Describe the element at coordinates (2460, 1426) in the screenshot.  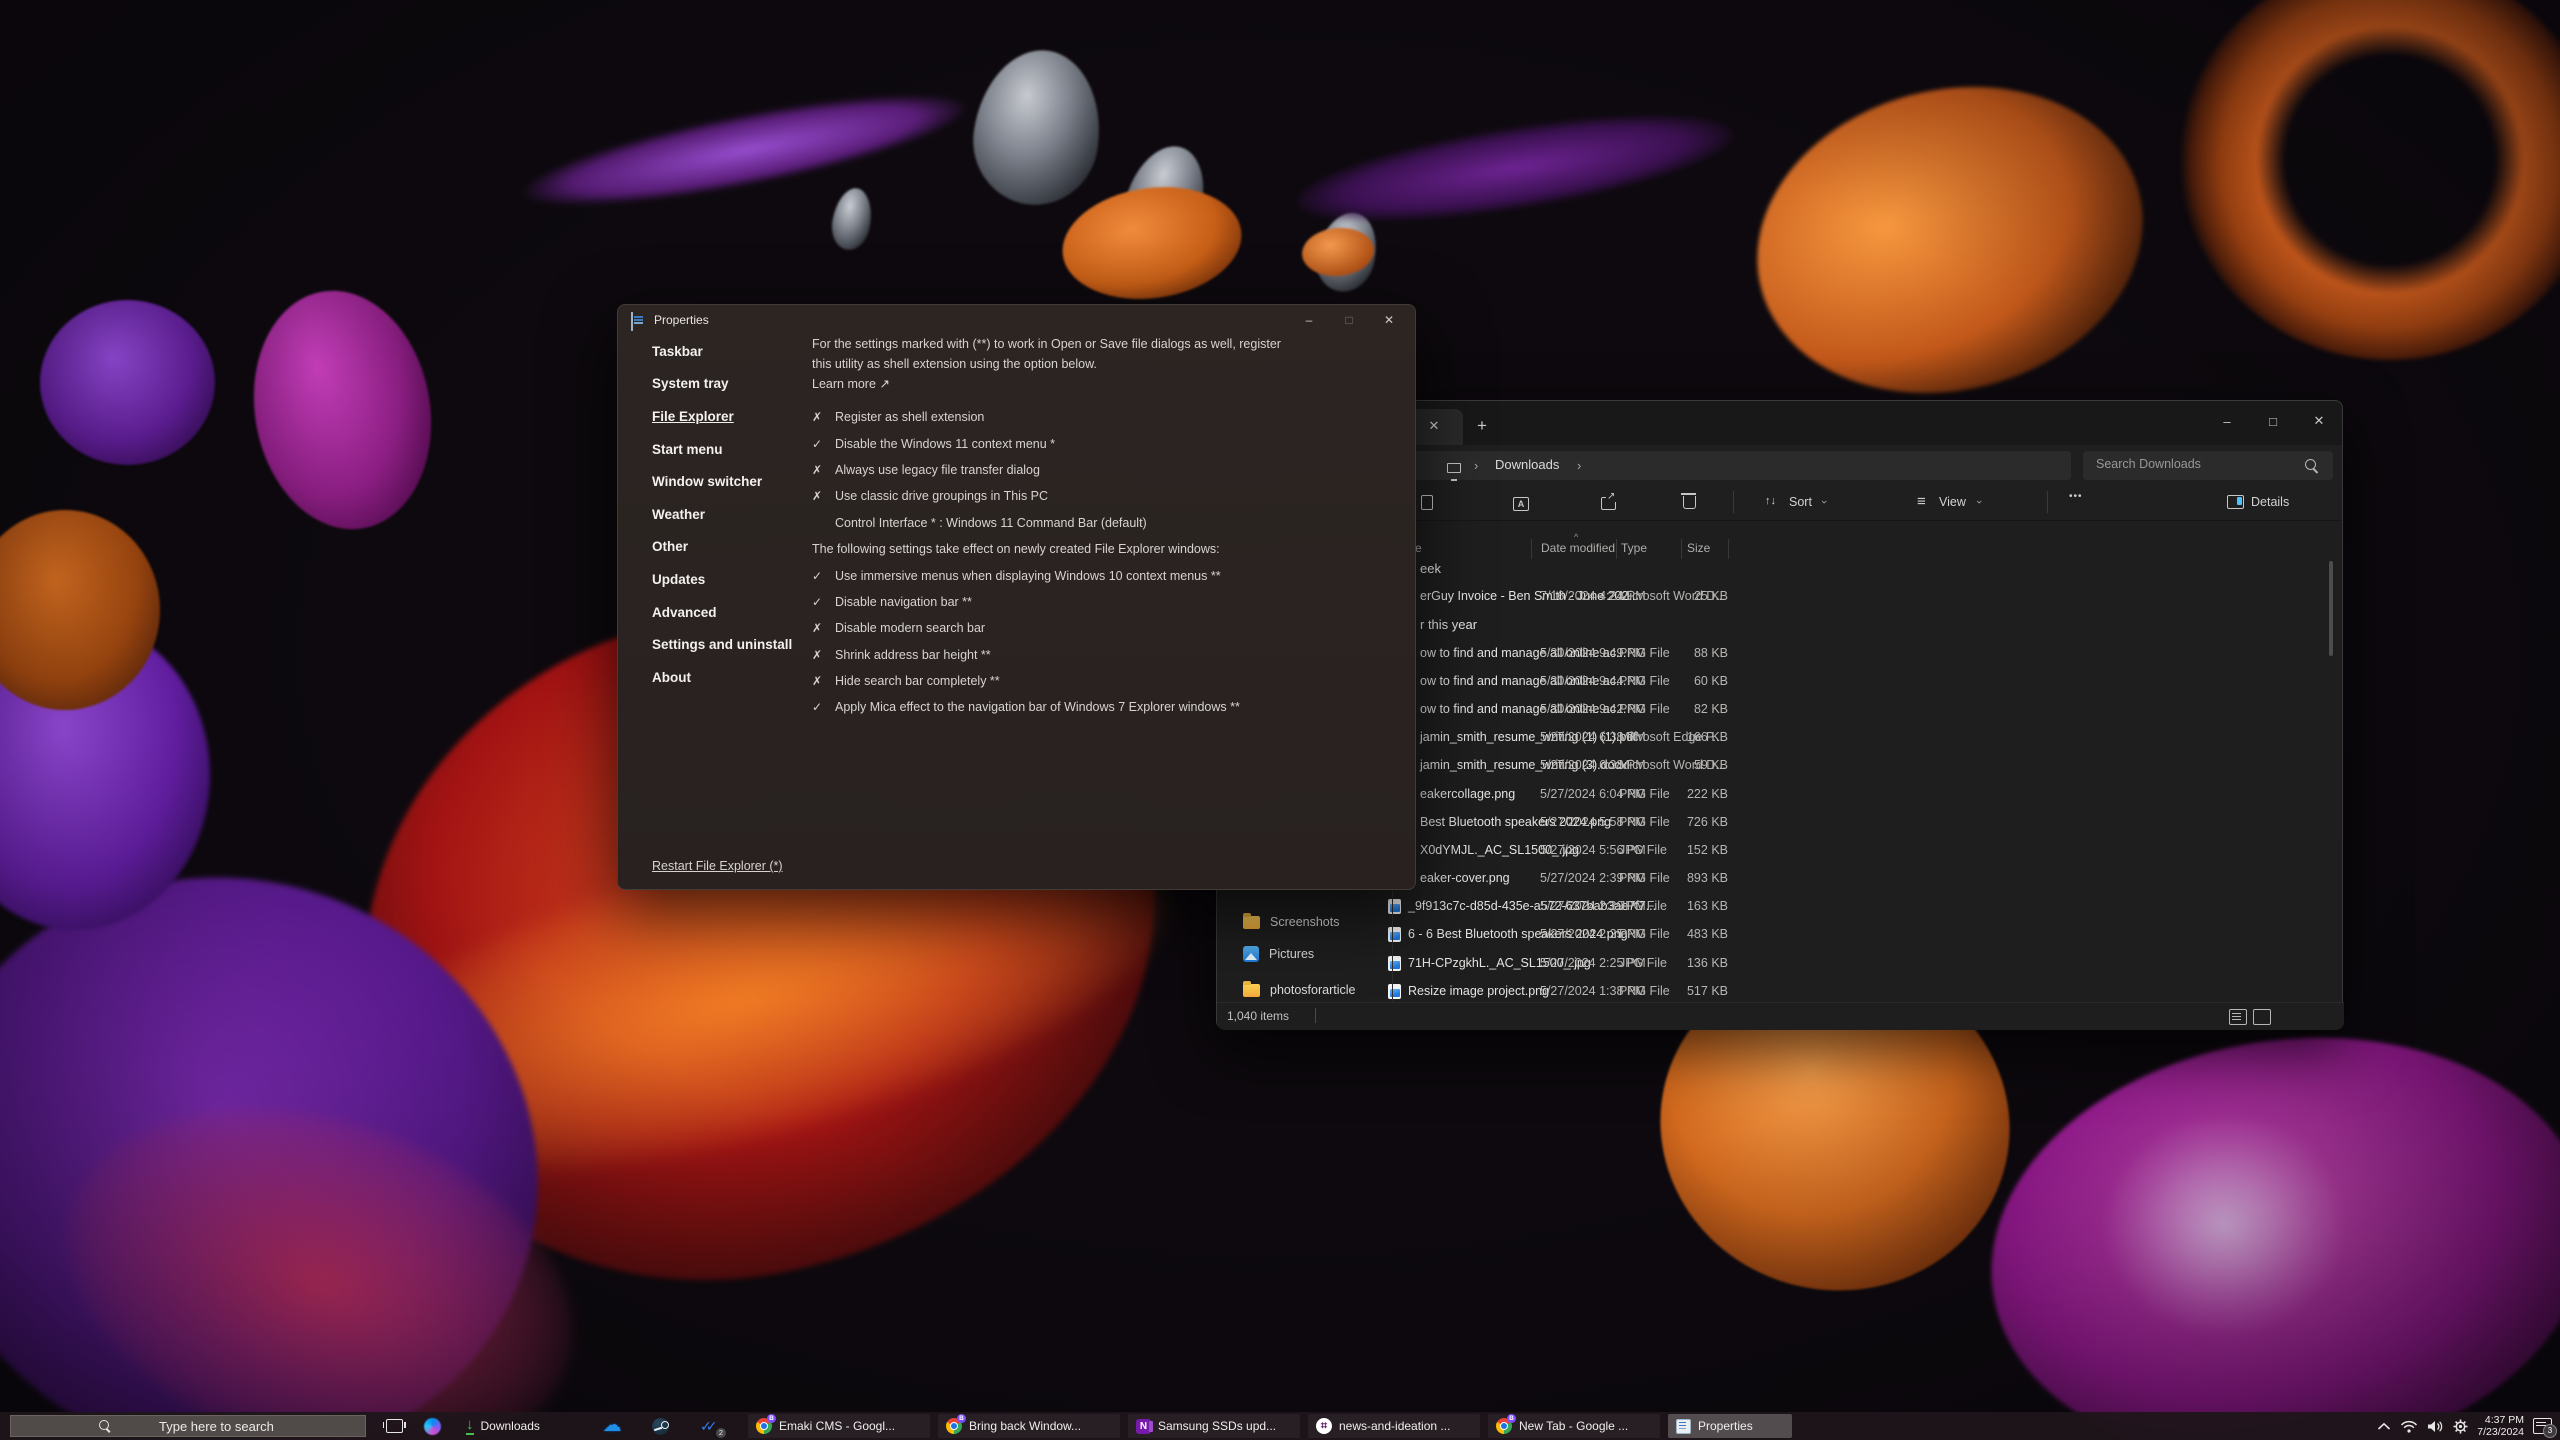
I see `settings-gear-icon` at that location.